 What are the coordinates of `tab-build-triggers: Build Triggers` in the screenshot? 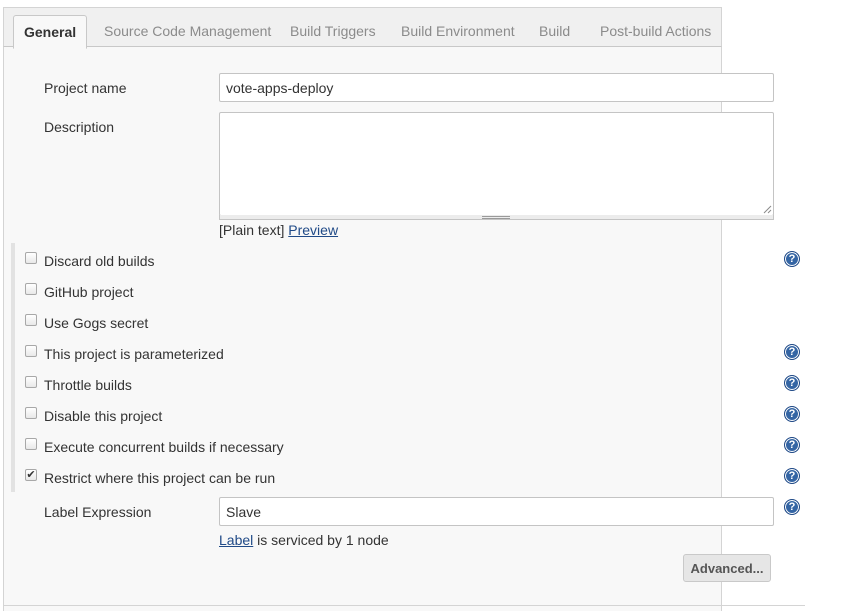 It's located at (333, 31).